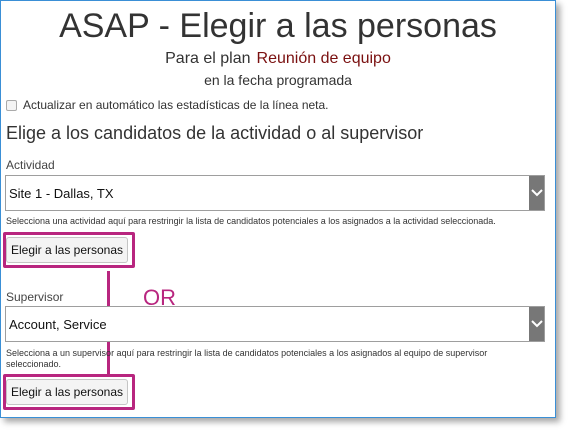 This screenshot has height=432, width=570. Describe the element at coordinates (208, 58) in the screenshot. I see `plan-prefix: Para el plan` at that location.